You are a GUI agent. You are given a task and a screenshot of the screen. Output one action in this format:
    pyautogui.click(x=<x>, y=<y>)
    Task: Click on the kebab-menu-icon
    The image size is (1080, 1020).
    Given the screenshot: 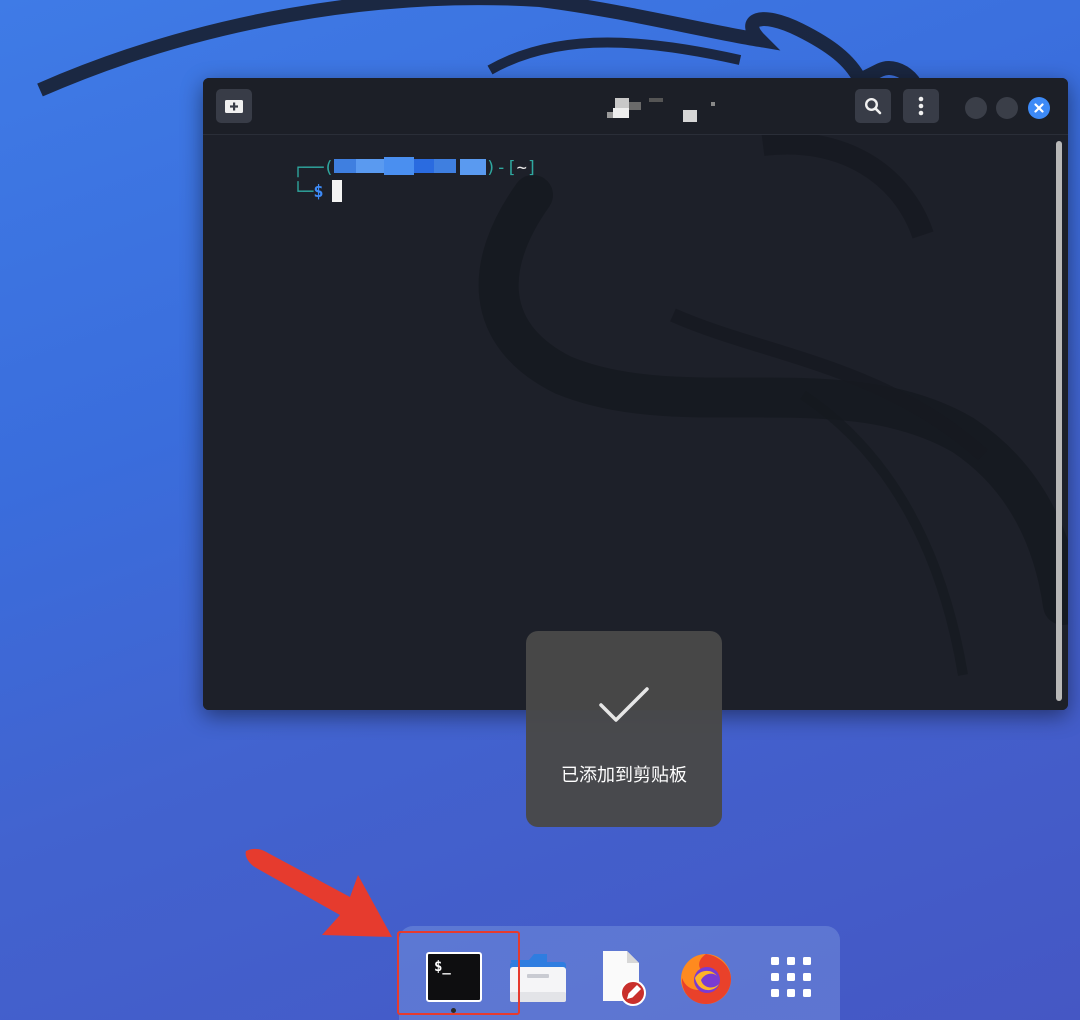 What is the action you would take?
    pyautogui.click(x=921, y=106)
    